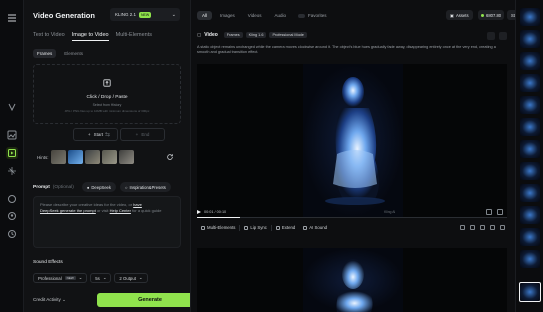 Image resolution: width=543 pixels, height=312 pixels. Describe the element at coordinates (12, 18) in the screenshot. I see `menu-icon` at that location.